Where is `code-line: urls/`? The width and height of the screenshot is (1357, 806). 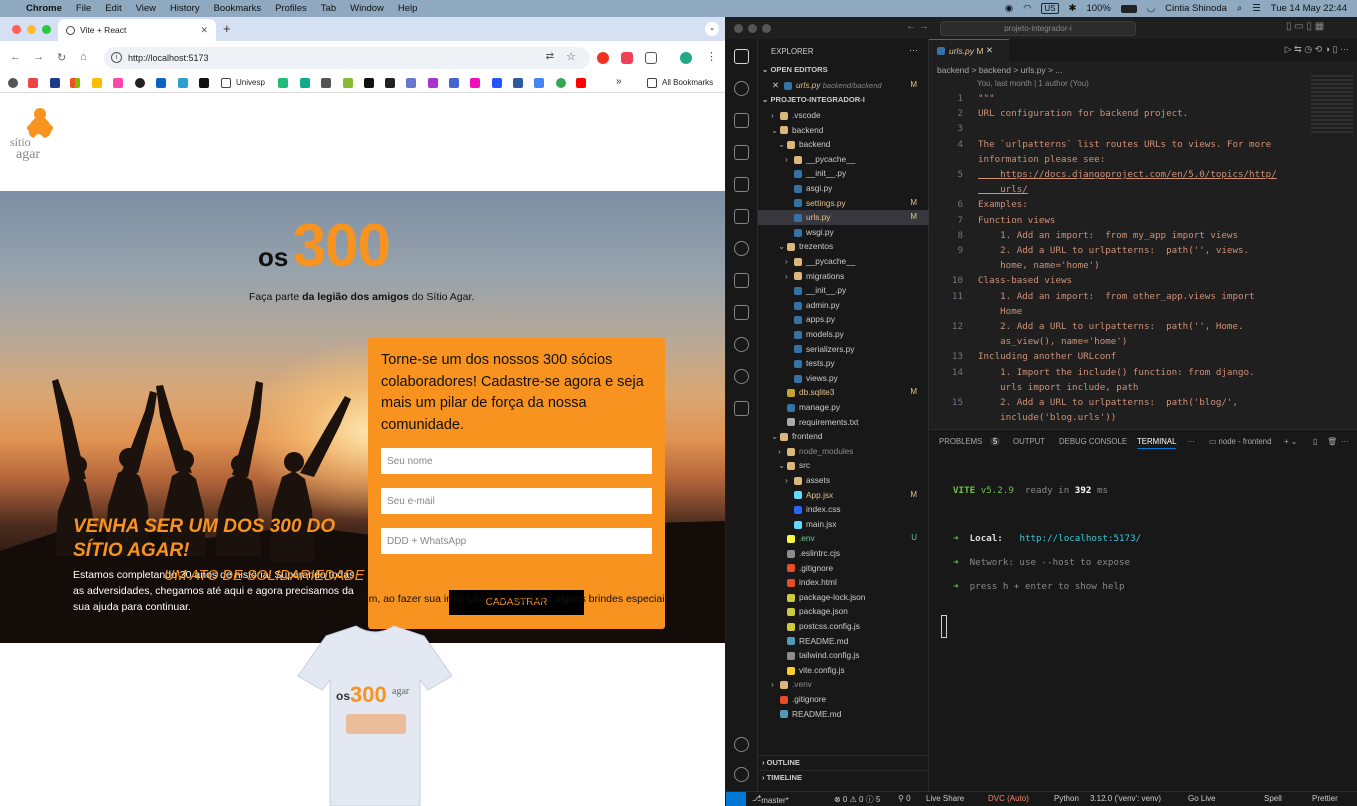
code-line: urls/ is located at coordinates (1143, 189).